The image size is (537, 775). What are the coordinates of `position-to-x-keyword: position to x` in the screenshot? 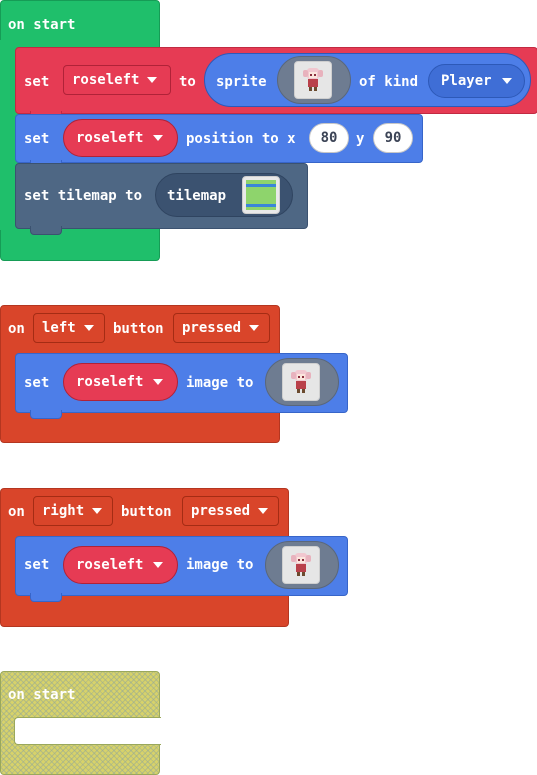 It's located at (241, 139).